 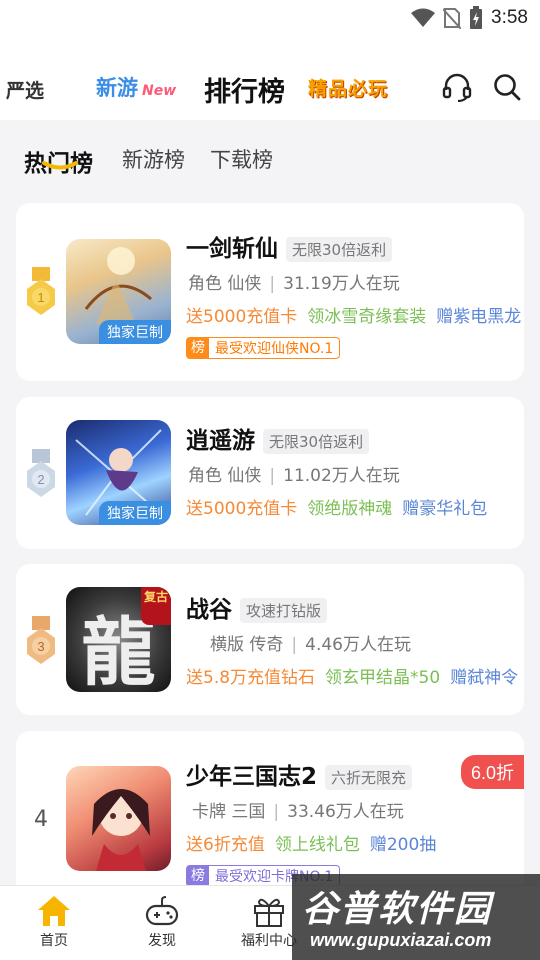 I want to click on ranking-tabs: 热门榜 新游榜 下载榜, so click(x=270, y=157).